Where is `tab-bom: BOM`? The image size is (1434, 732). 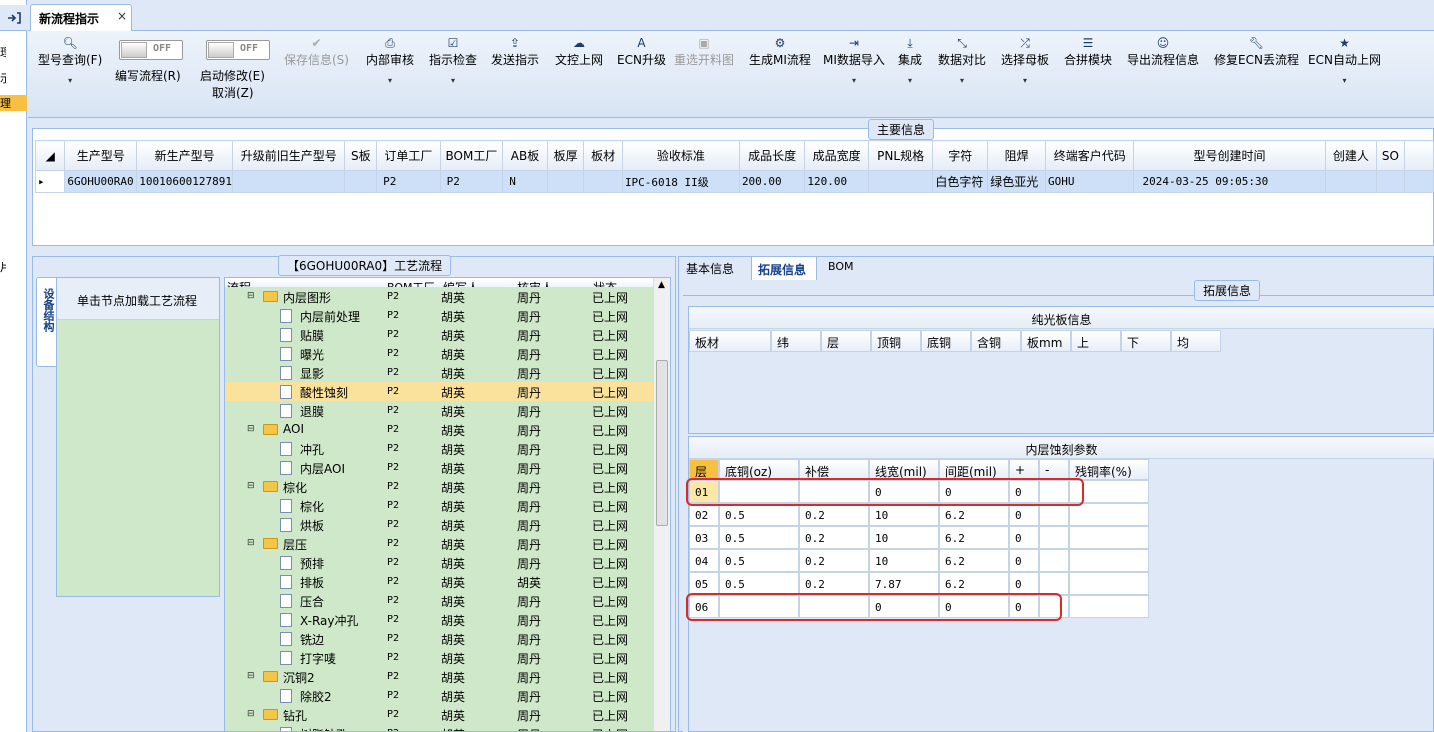
tab-bom: BOM is located at coordinates (841, 268).